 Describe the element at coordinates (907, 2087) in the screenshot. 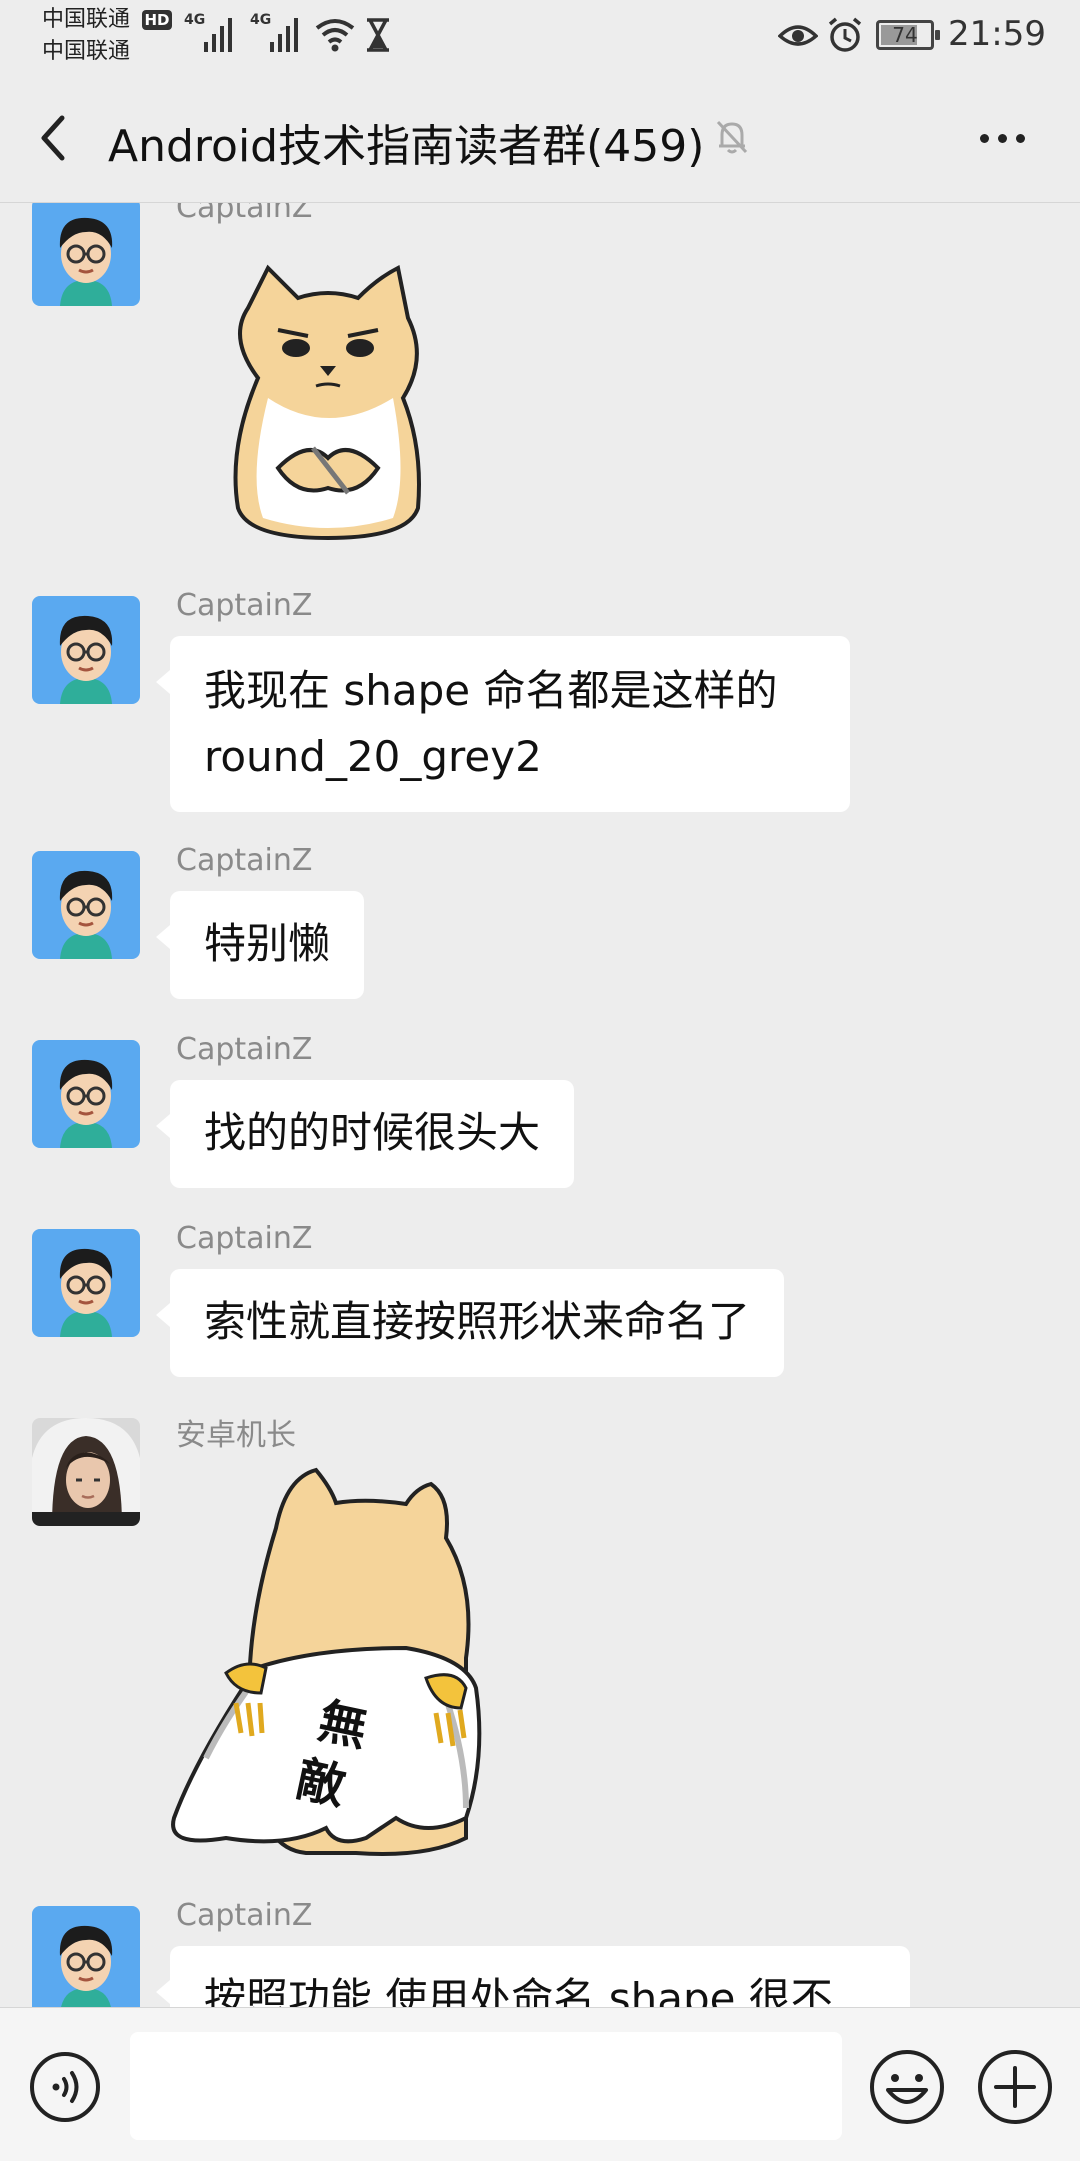

I see `emoji-icon` at that location.